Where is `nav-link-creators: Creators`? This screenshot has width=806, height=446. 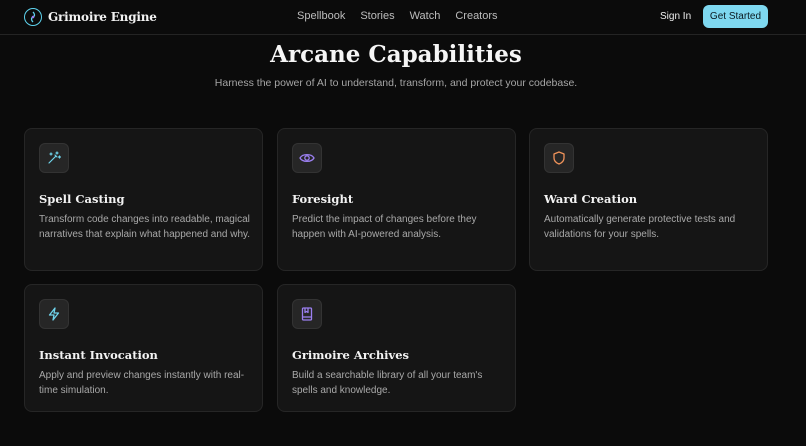 nav-link-creators: Creators is located at coordinates (476, 16).